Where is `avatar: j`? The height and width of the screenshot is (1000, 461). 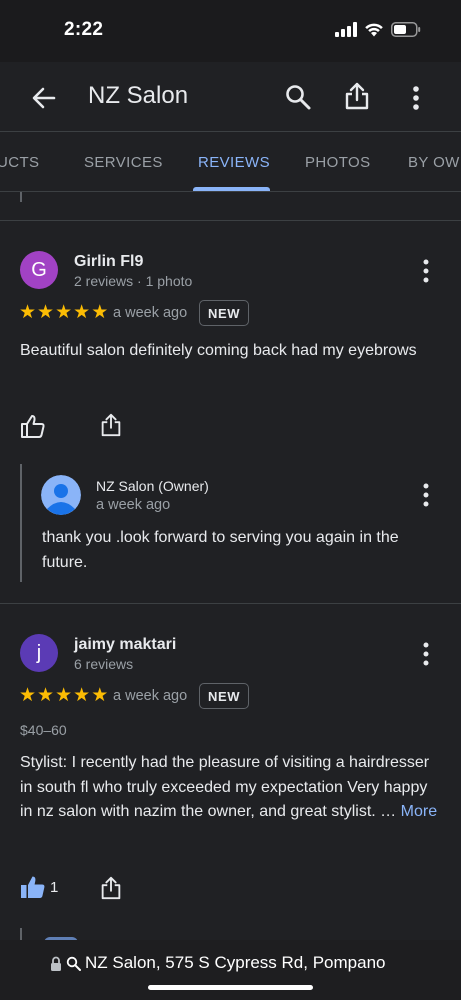 avatar: j is located at coordinates (39, 653).